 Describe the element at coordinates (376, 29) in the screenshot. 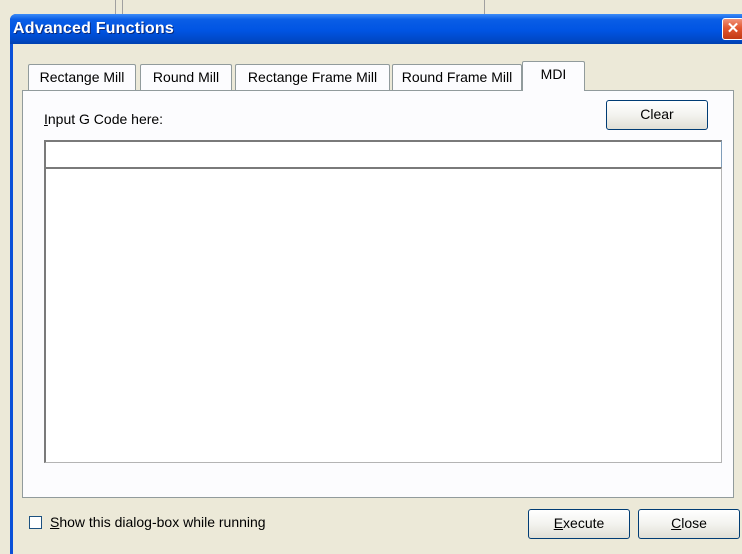

I see `title-bar: Advanced Functions ✕` at that location.